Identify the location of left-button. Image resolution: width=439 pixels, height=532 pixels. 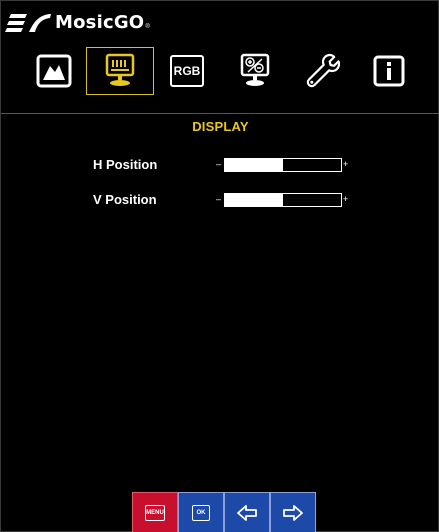
(247, 512).